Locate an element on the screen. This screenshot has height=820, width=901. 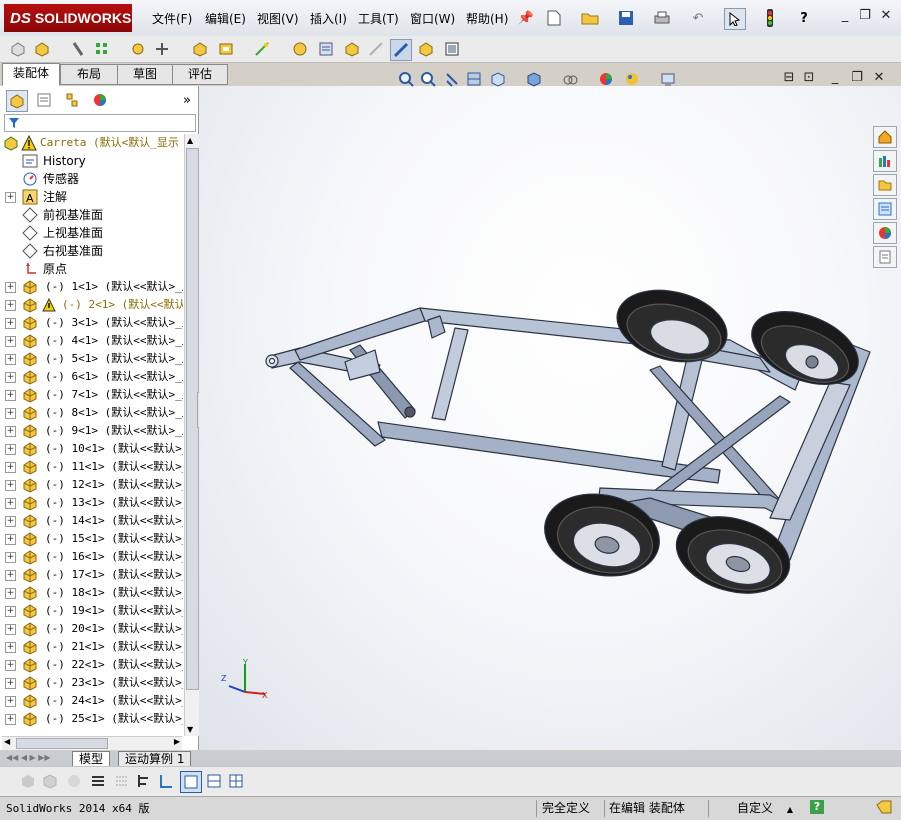
design-library-icon is located at coordinates (885, 161).